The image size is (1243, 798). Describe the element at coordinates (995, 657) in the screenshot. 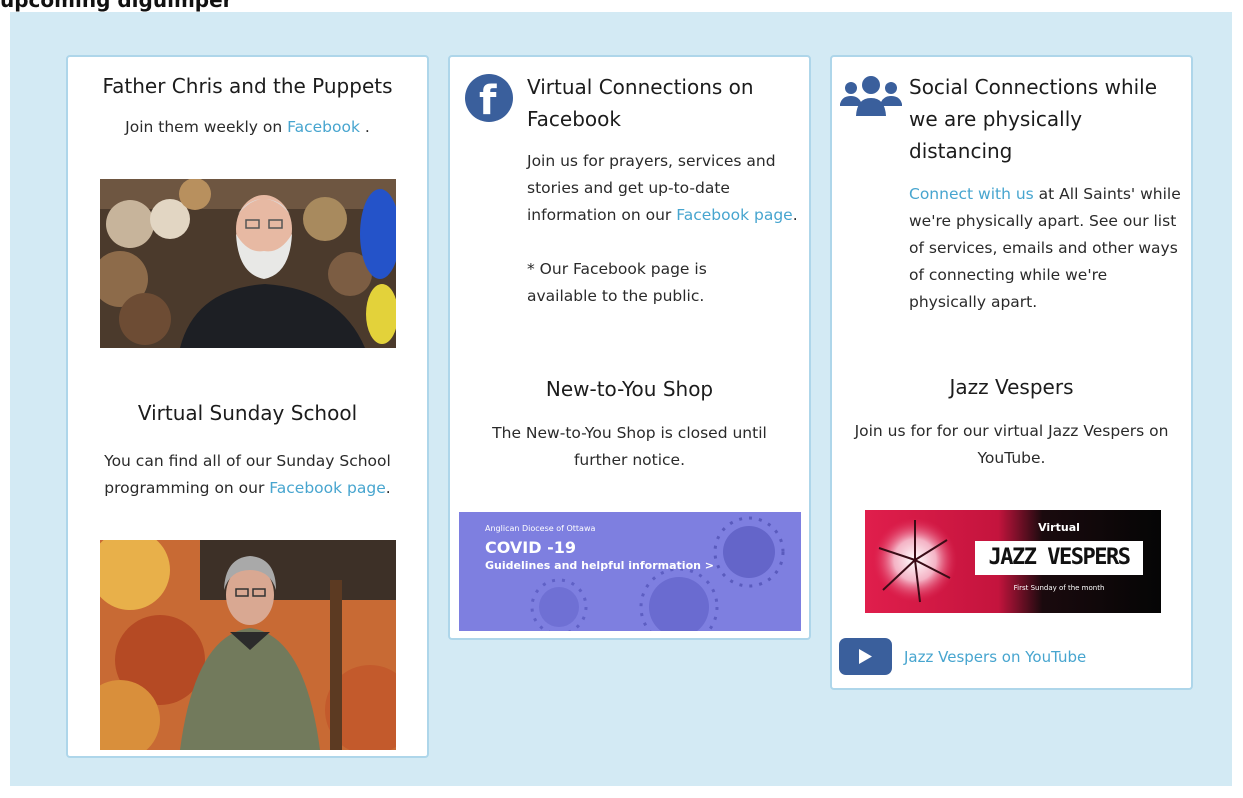

I see `jazz-vespers-youtube-link: Jazz Vespers on YouTube` at that location.